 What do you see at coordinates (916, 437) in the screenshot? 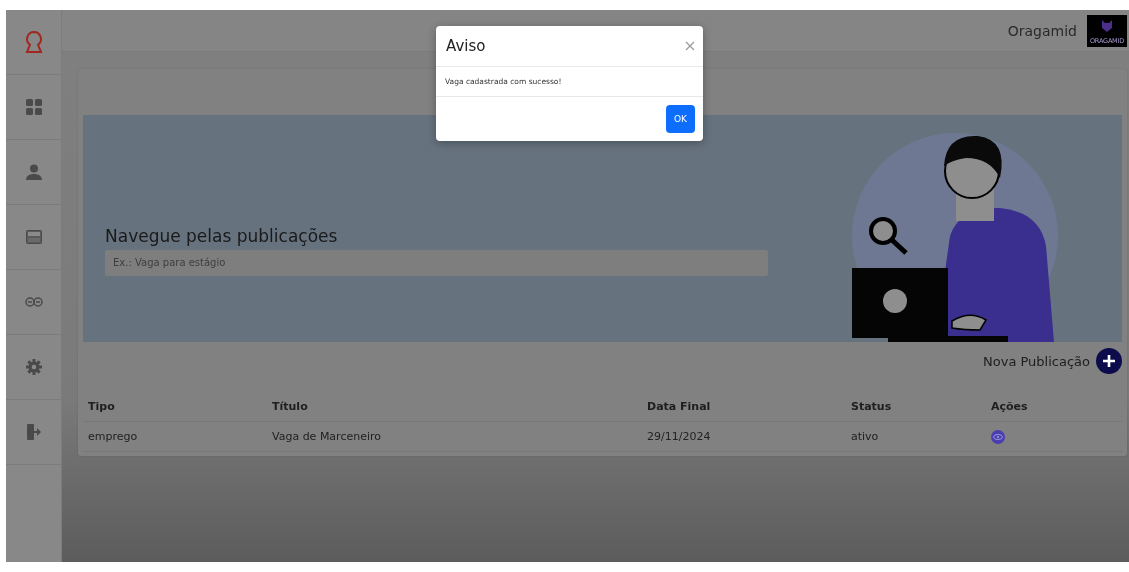
I see `table-cell: ativo` at bounding box center [916, 437].